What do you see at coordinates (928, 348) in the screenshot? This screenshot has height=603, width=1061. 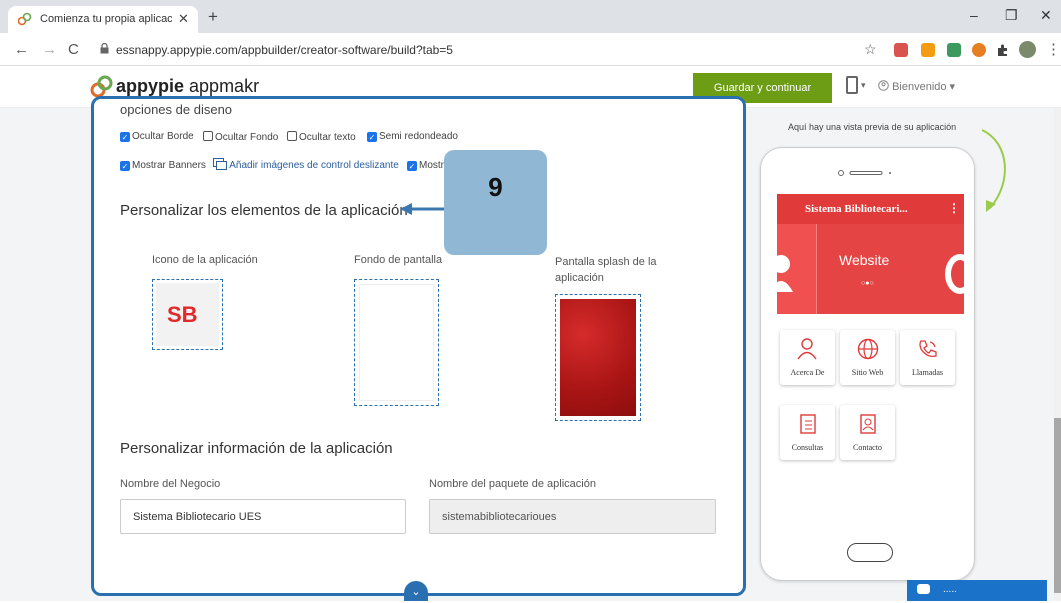 I see `phone-call-icon` at bounding box center [928, 348].